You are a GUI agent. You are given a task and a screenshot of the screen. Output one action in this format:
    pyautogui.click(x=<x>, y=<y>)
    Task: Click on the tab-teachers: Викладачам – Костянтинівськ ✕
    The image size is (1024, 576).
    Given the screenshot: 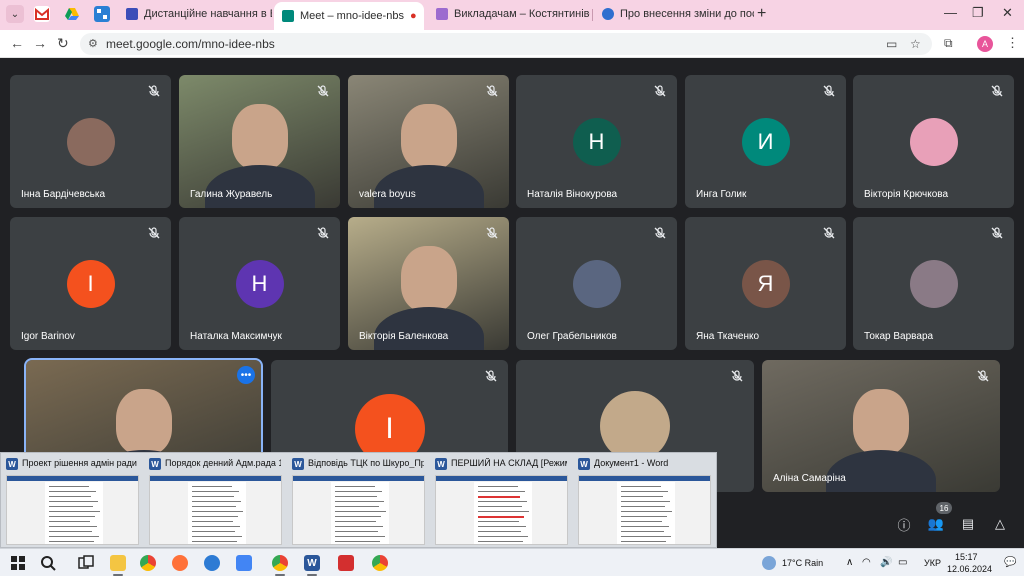 What is the action you would take?
    pyautogui.click(x=509, y=14)
    